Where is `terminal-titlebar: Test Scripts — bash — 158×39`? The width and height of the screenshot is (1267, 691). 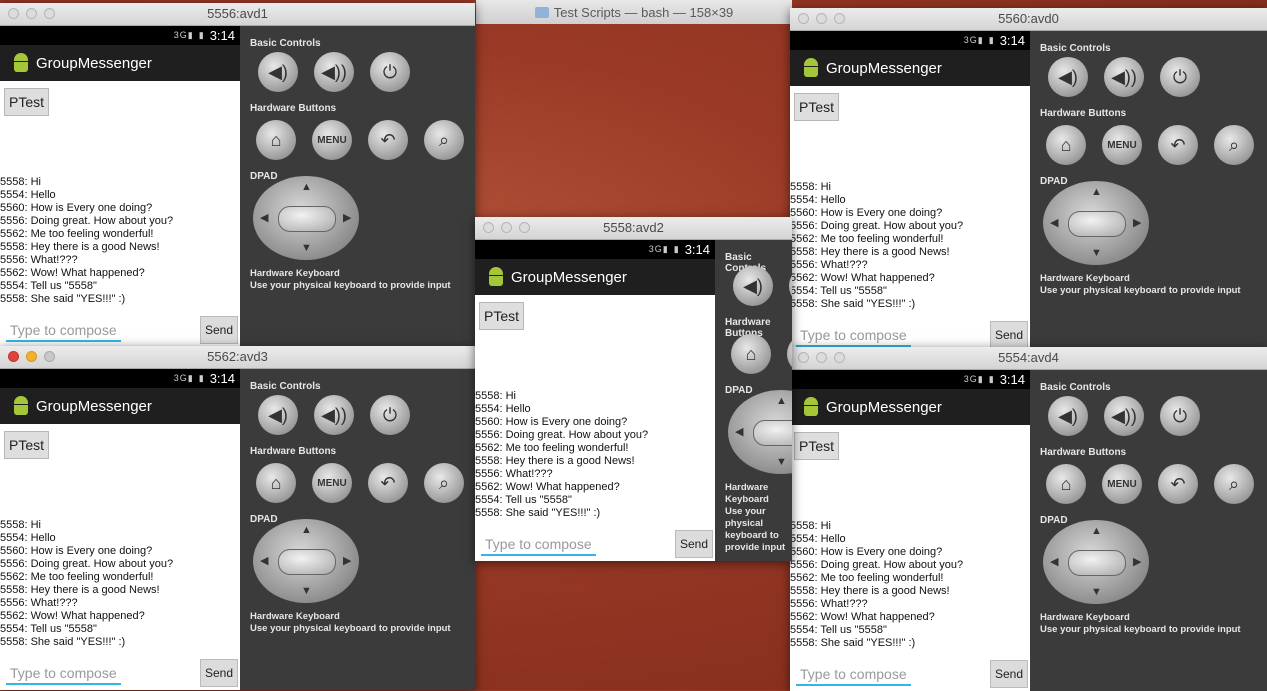 terminal-titlebar: Test Scripts — bash — 158×39 is located at coordinates (634, 12).